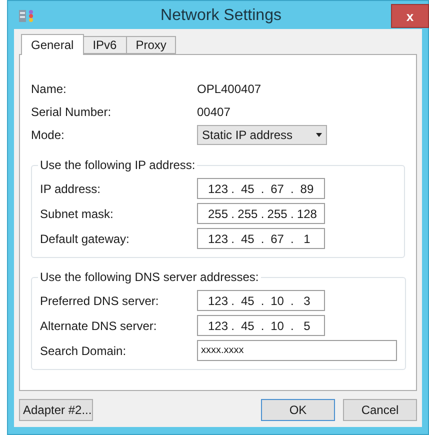  What do you see at coordinates (229, 89) in the screenshot?
I see `field-value: OPL400407` at bounding box center [229, 89].